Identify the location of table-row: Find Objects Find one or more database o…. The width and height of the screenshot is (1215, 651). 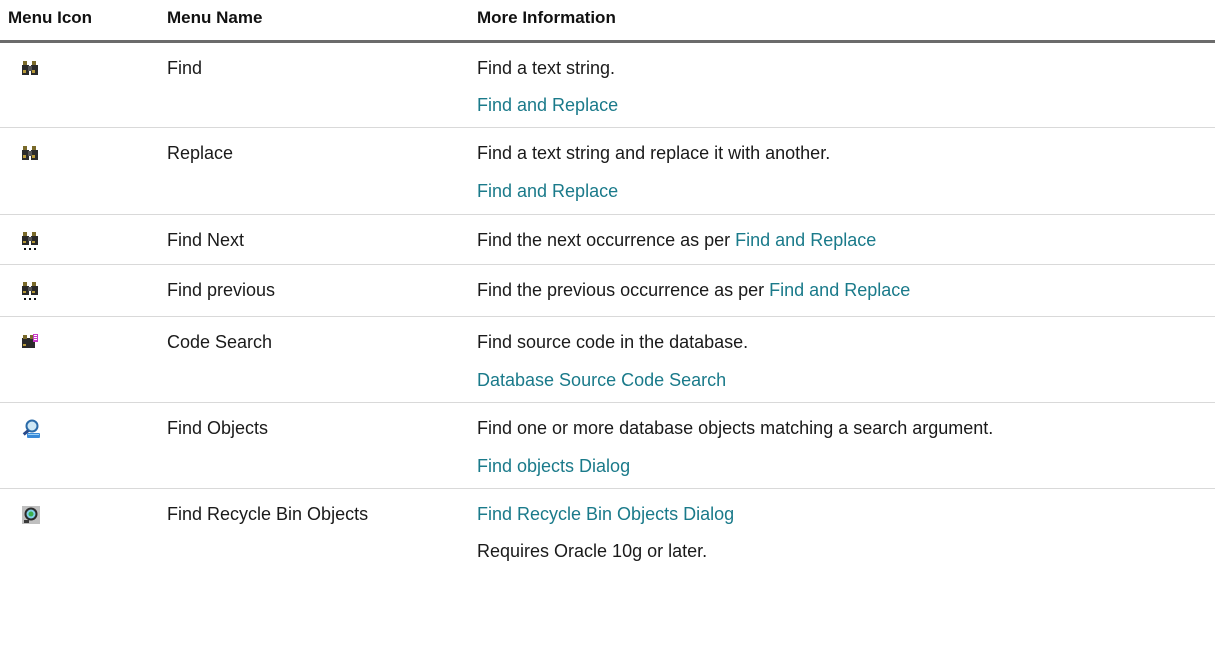
(607, 446).